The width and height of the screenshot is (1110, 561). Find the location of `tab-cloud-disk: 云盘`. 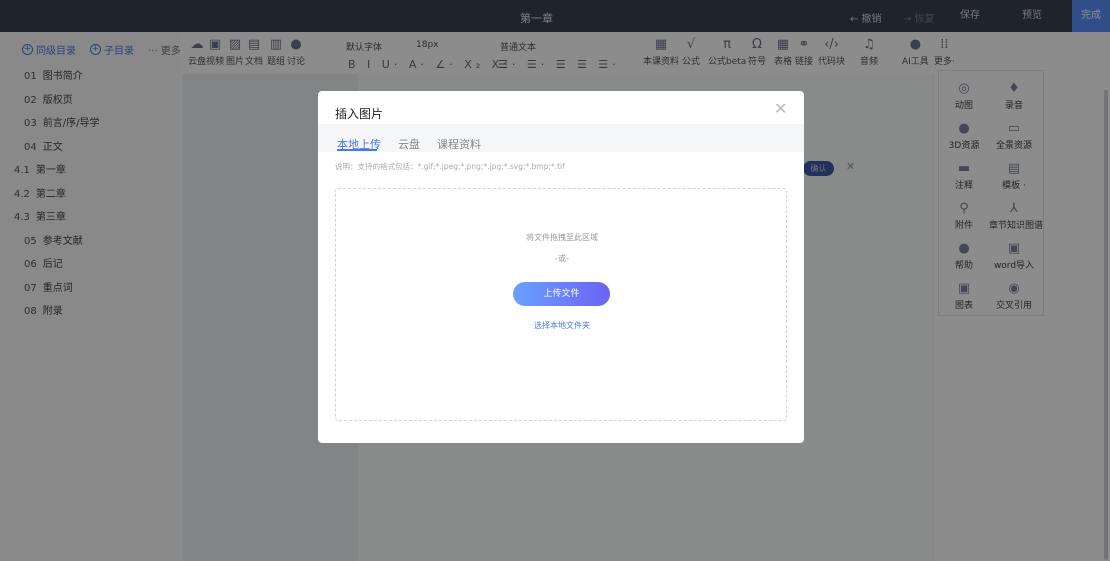

tab-cloud-disk: 云盘 is located at coordinates (409, 144).